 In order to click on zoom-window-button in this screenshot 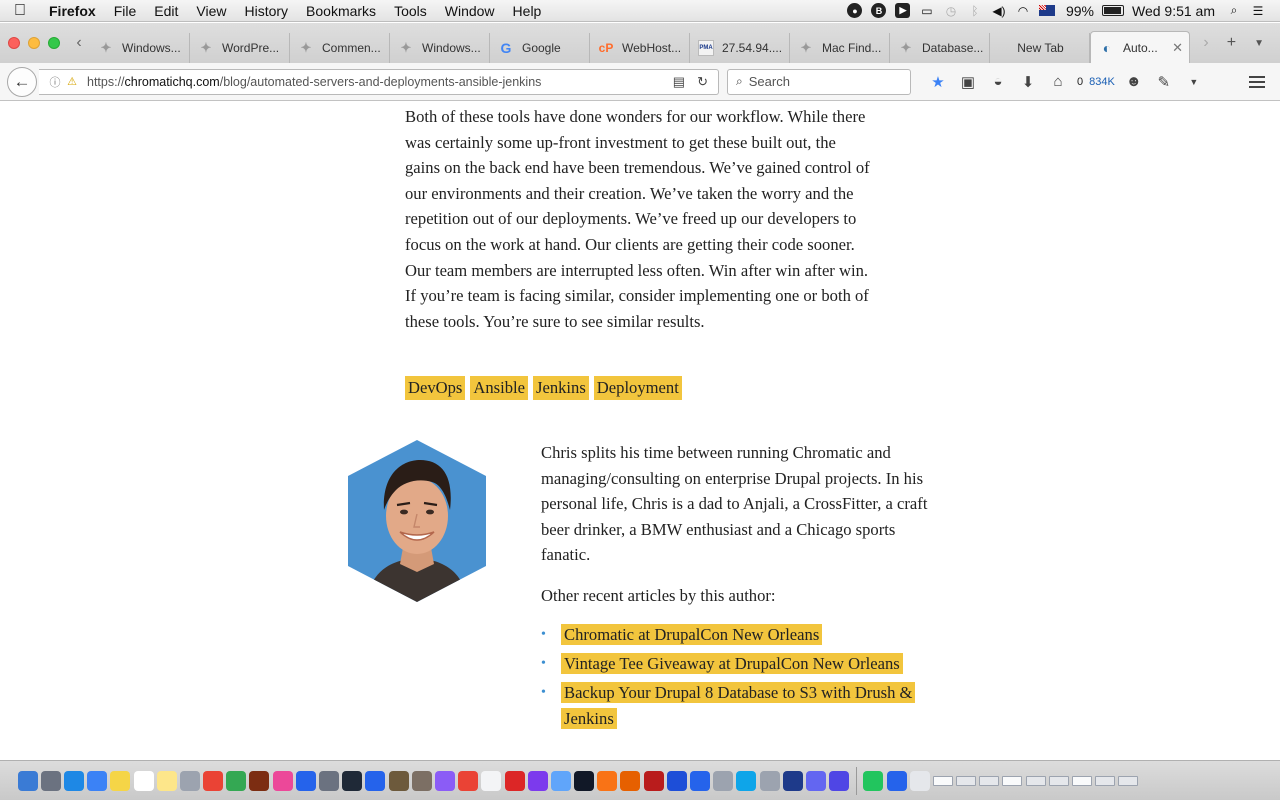, I will do `click(54, 43)`.